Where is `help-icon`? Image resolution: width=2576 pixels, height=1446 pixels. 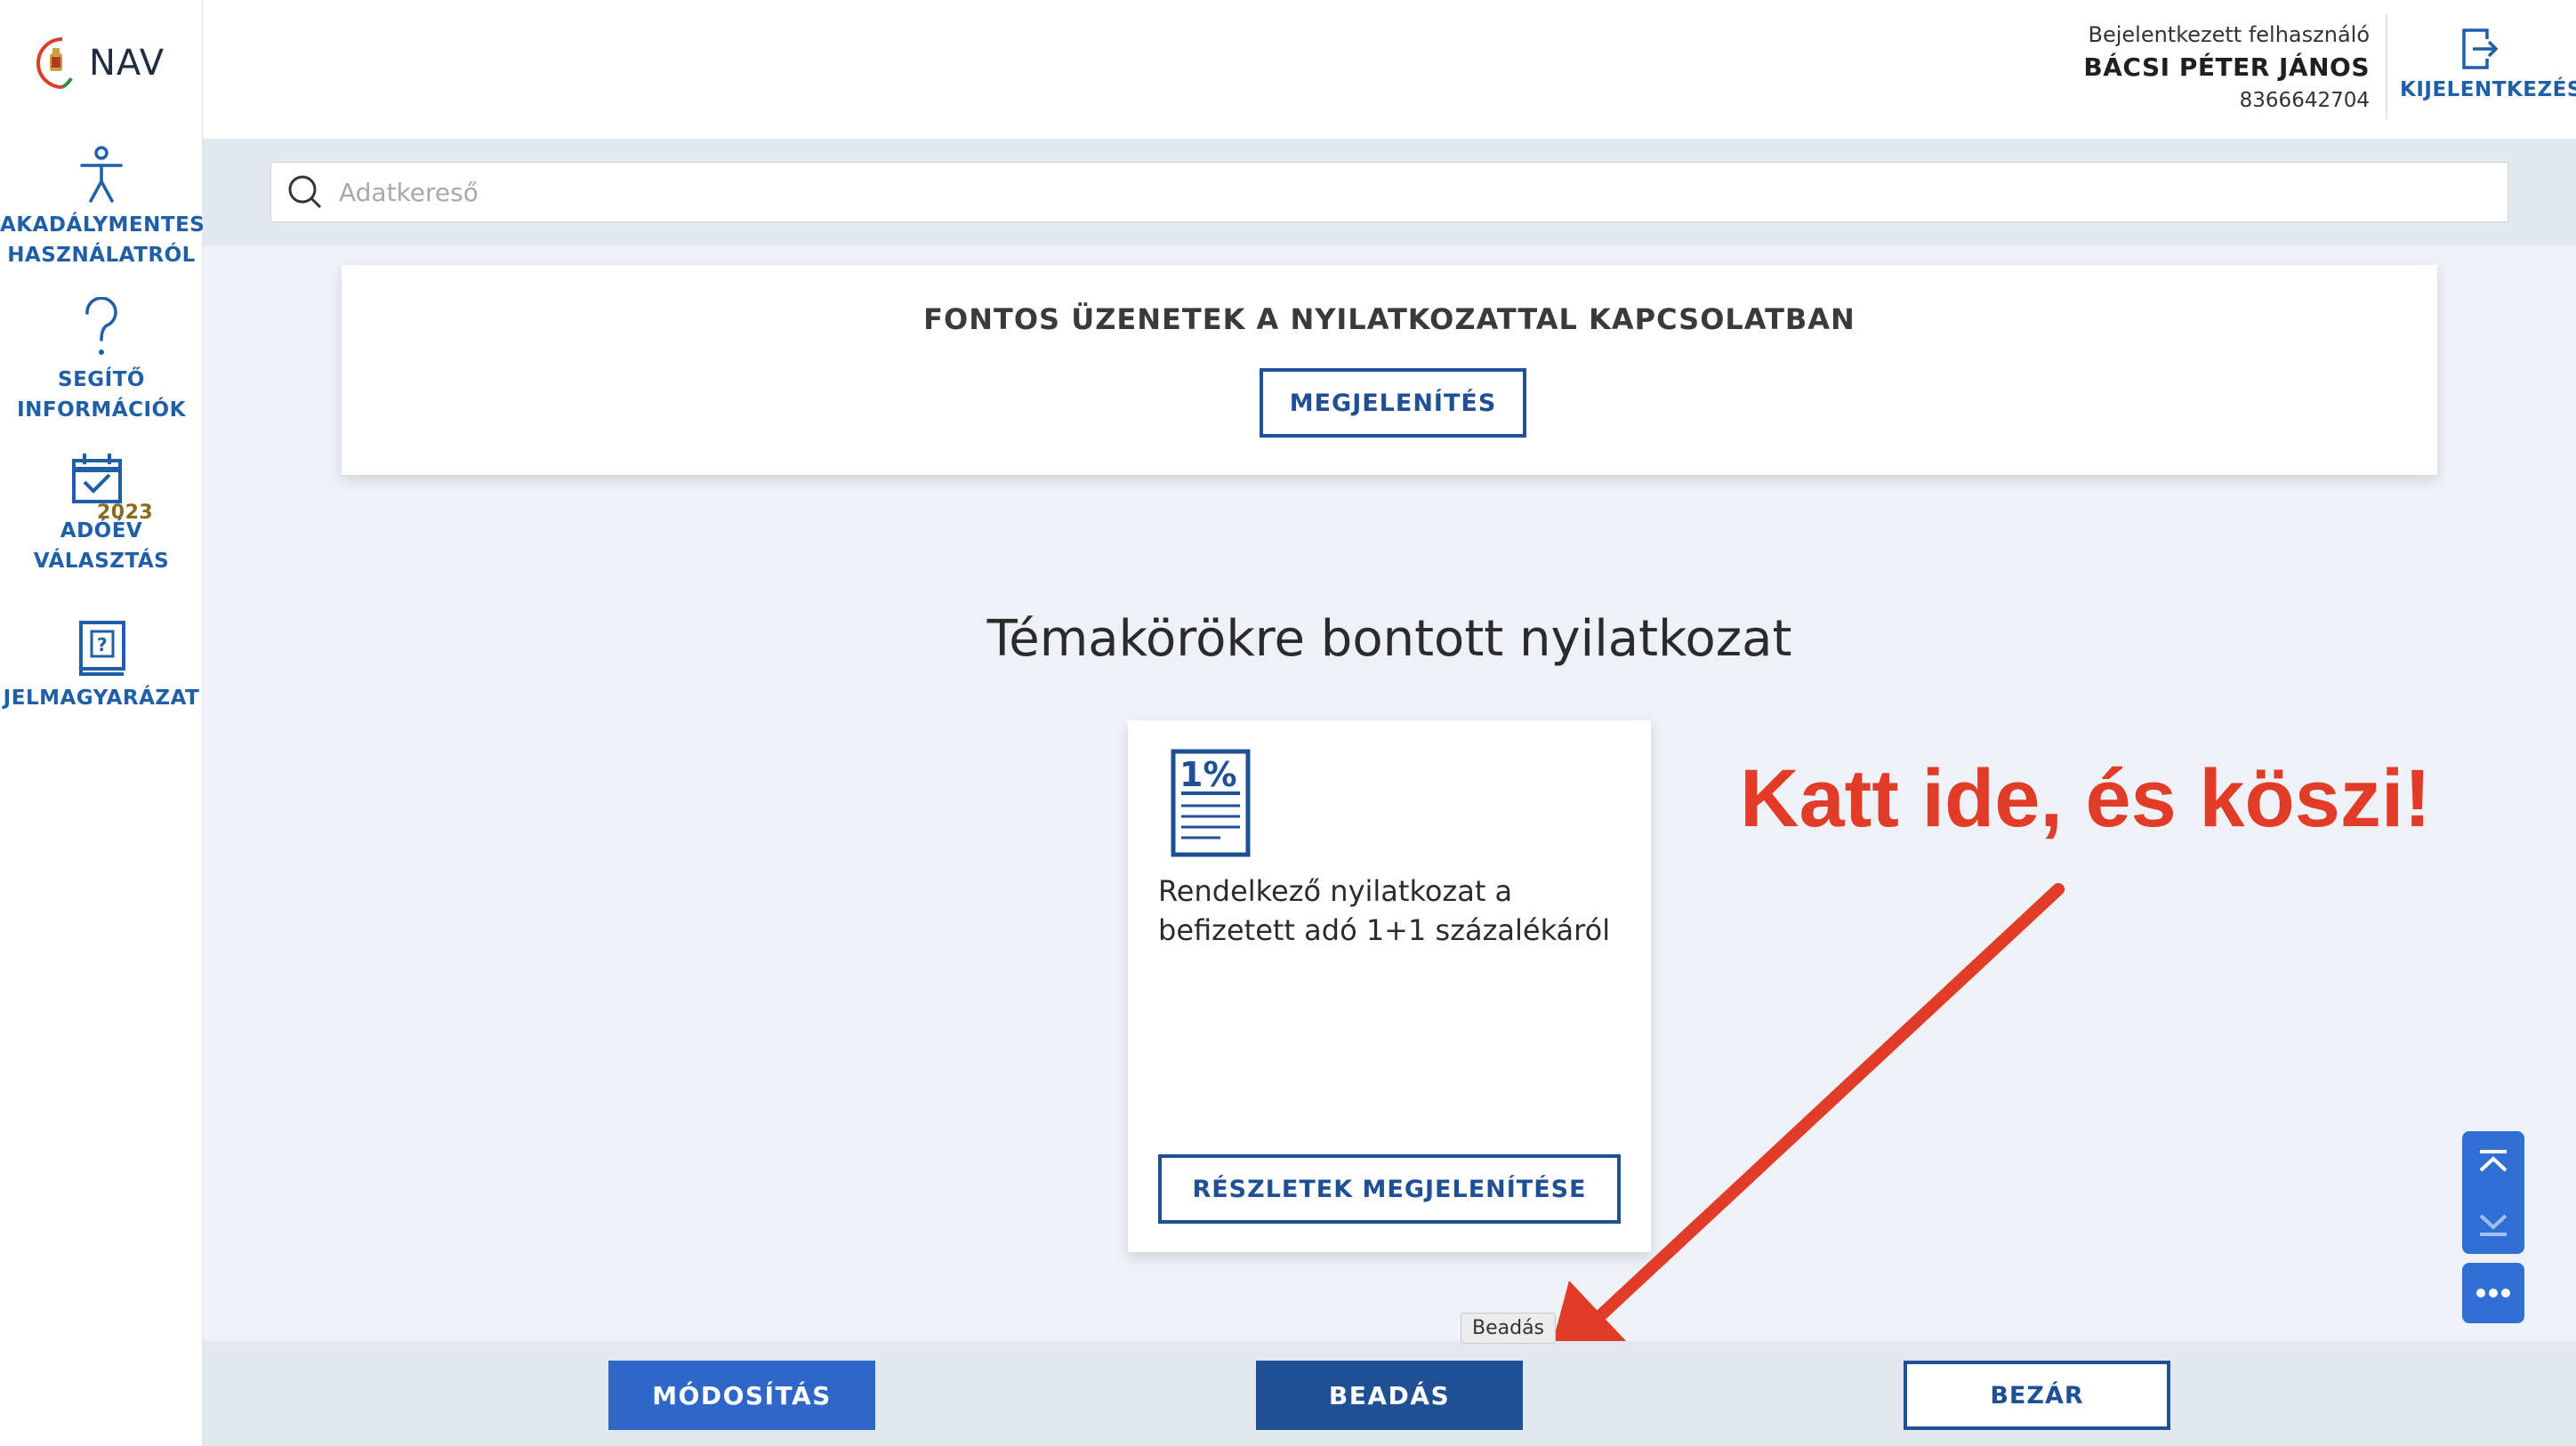
help-icon is located at coordinates (101, 326).